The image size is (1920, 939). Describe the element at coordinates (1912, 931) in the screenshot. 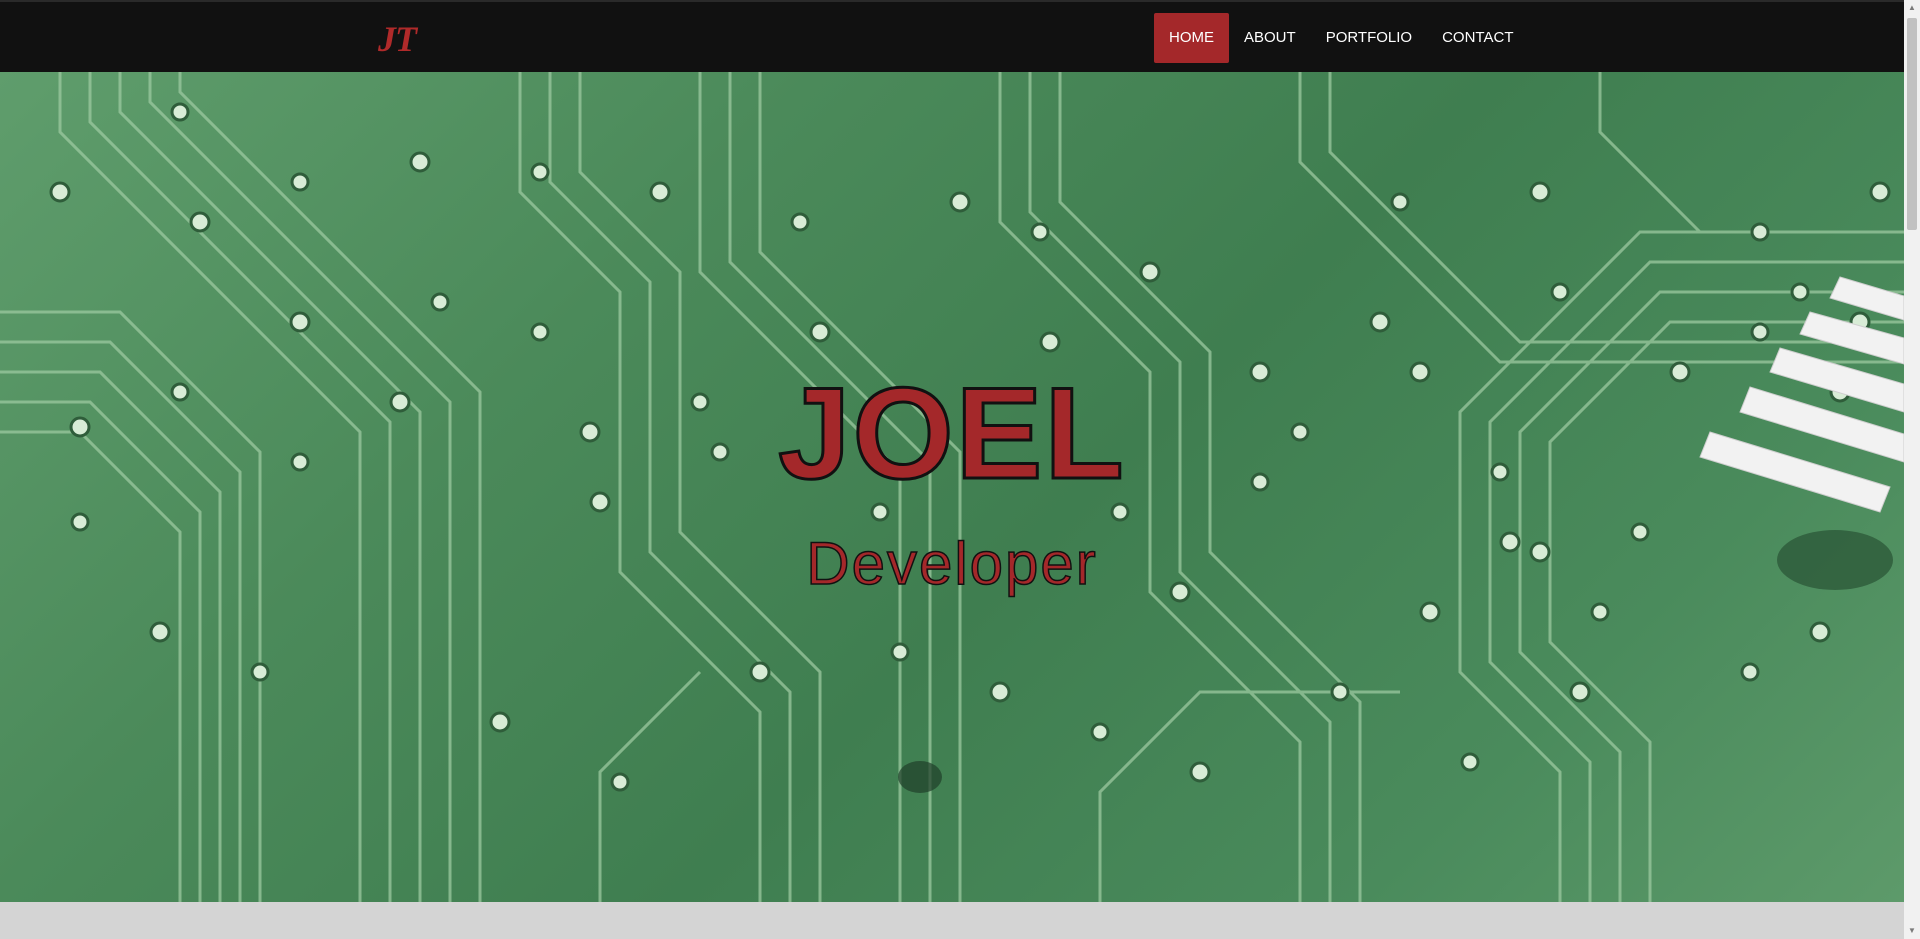

I see `scroll-down-icon: ▼` at that location.